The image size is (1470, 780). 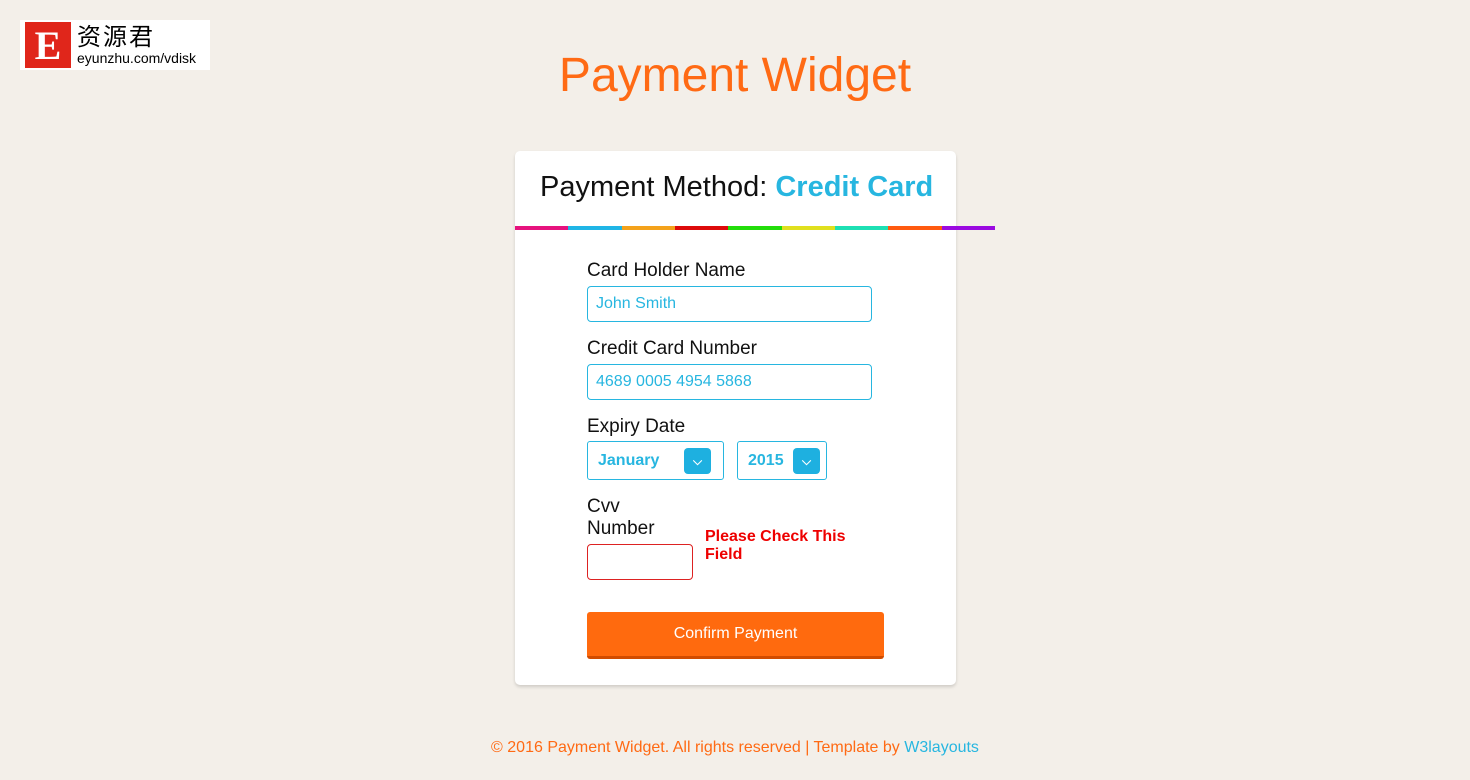 I want to click on payment-method-heading: Payment Method: Credit Card, so click(x=736, y=187).